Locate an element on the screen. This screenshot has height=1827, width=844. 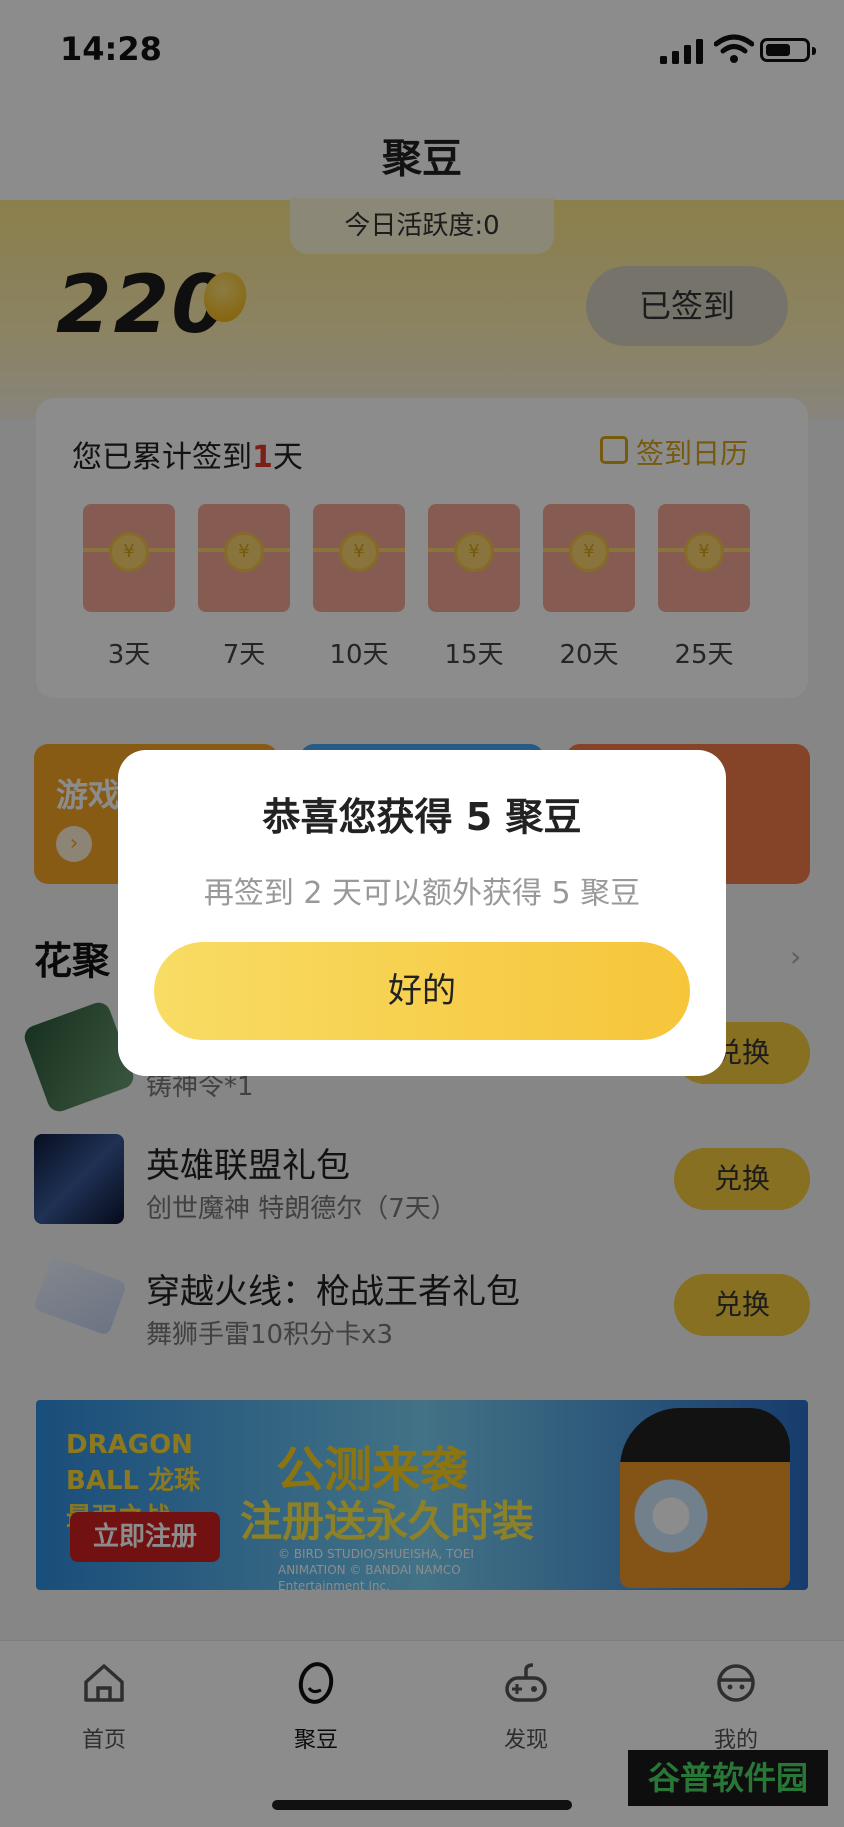
dialog-message: 再签到 2 天可以额外获得 5 聚豆 is located at coordinates (422, 893).